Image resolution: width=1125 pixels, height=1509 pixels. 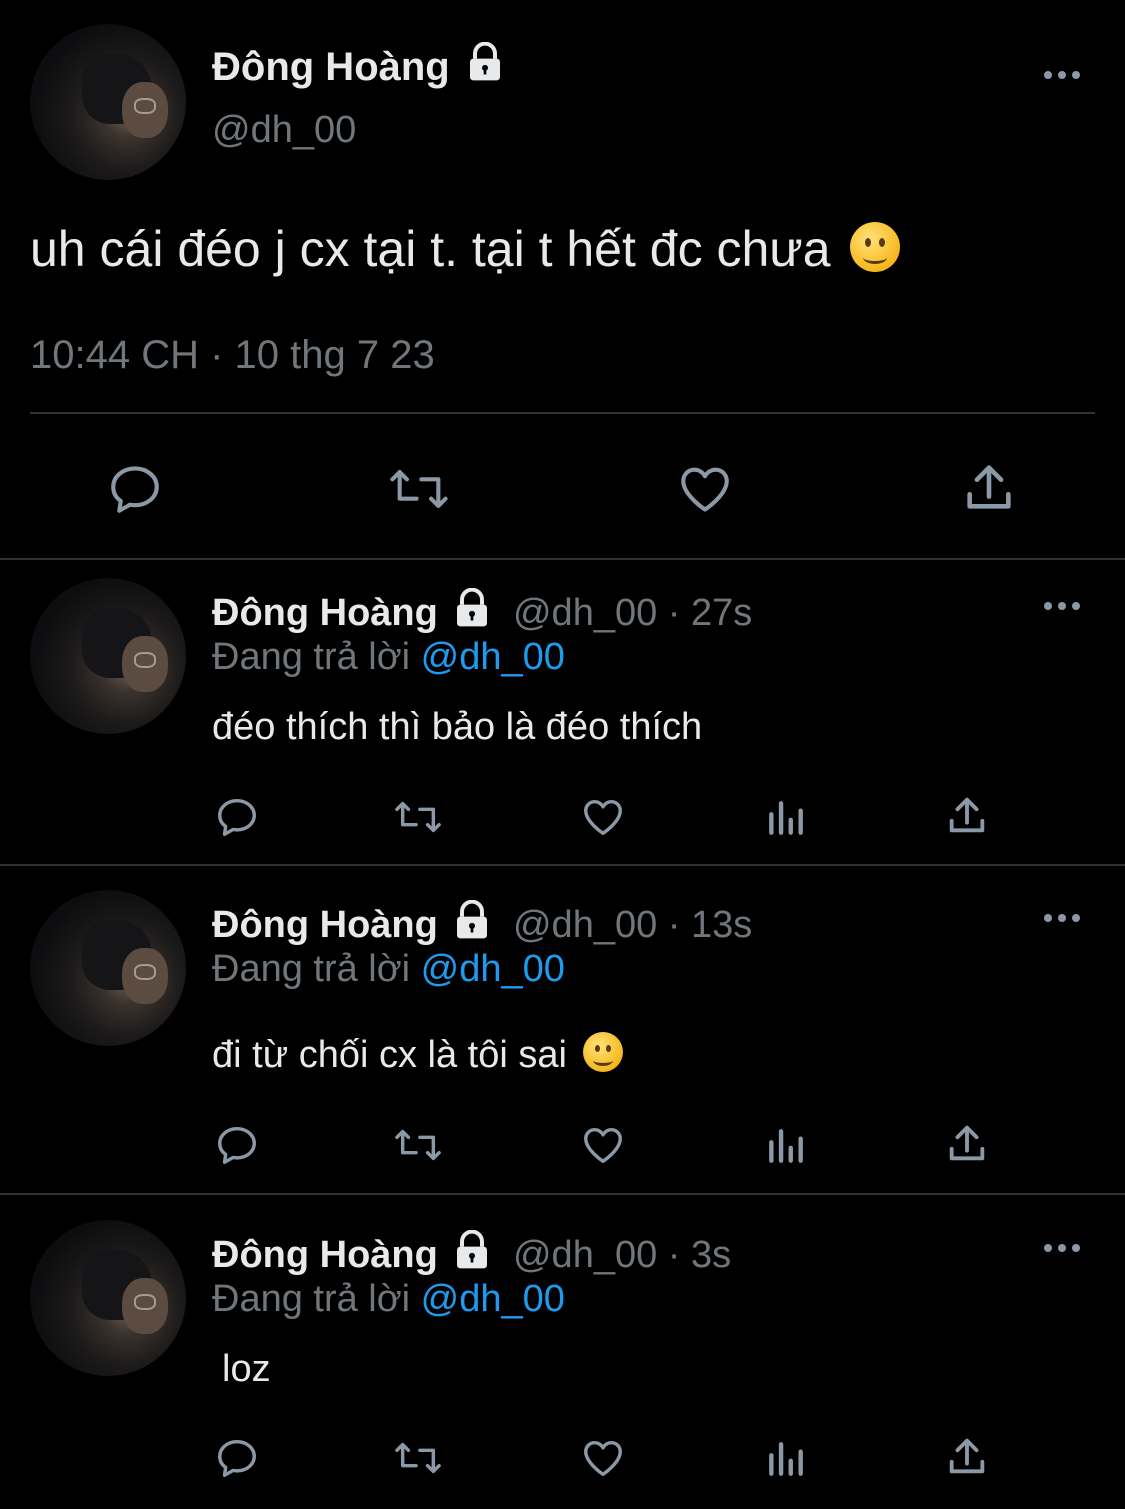 What do you see at coordinates (232, 355) in the screenshot?
I see `tweet-timestamp: 10:44 CH · 10 thg 7 23` at bounding box center [232, 355].